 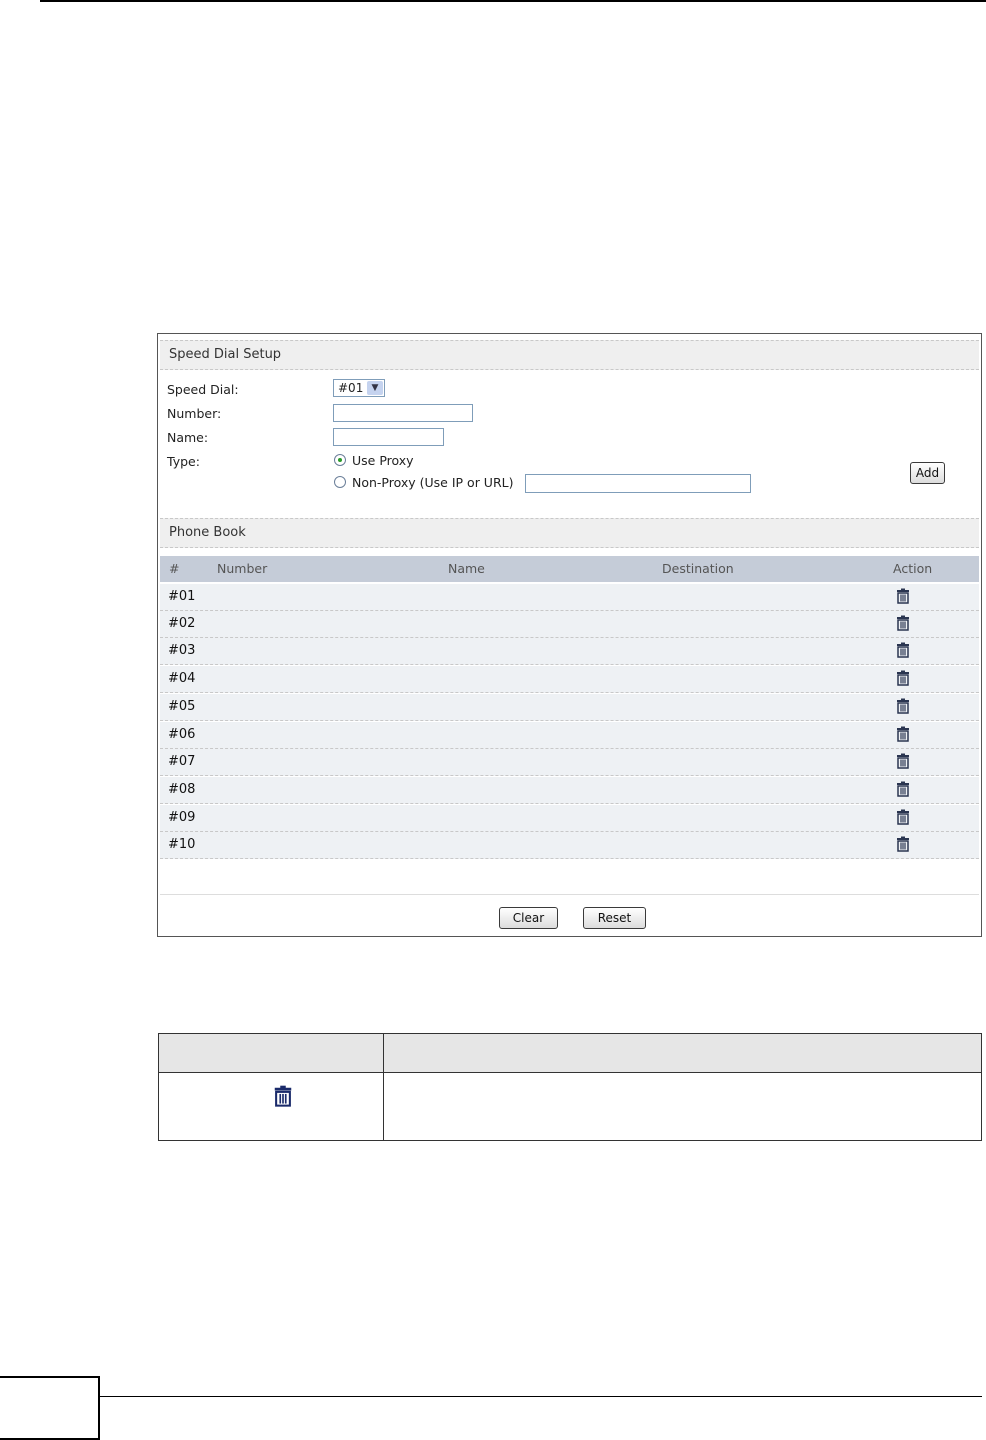 I want to click on table-row: #03, so click(x=569, y=651).